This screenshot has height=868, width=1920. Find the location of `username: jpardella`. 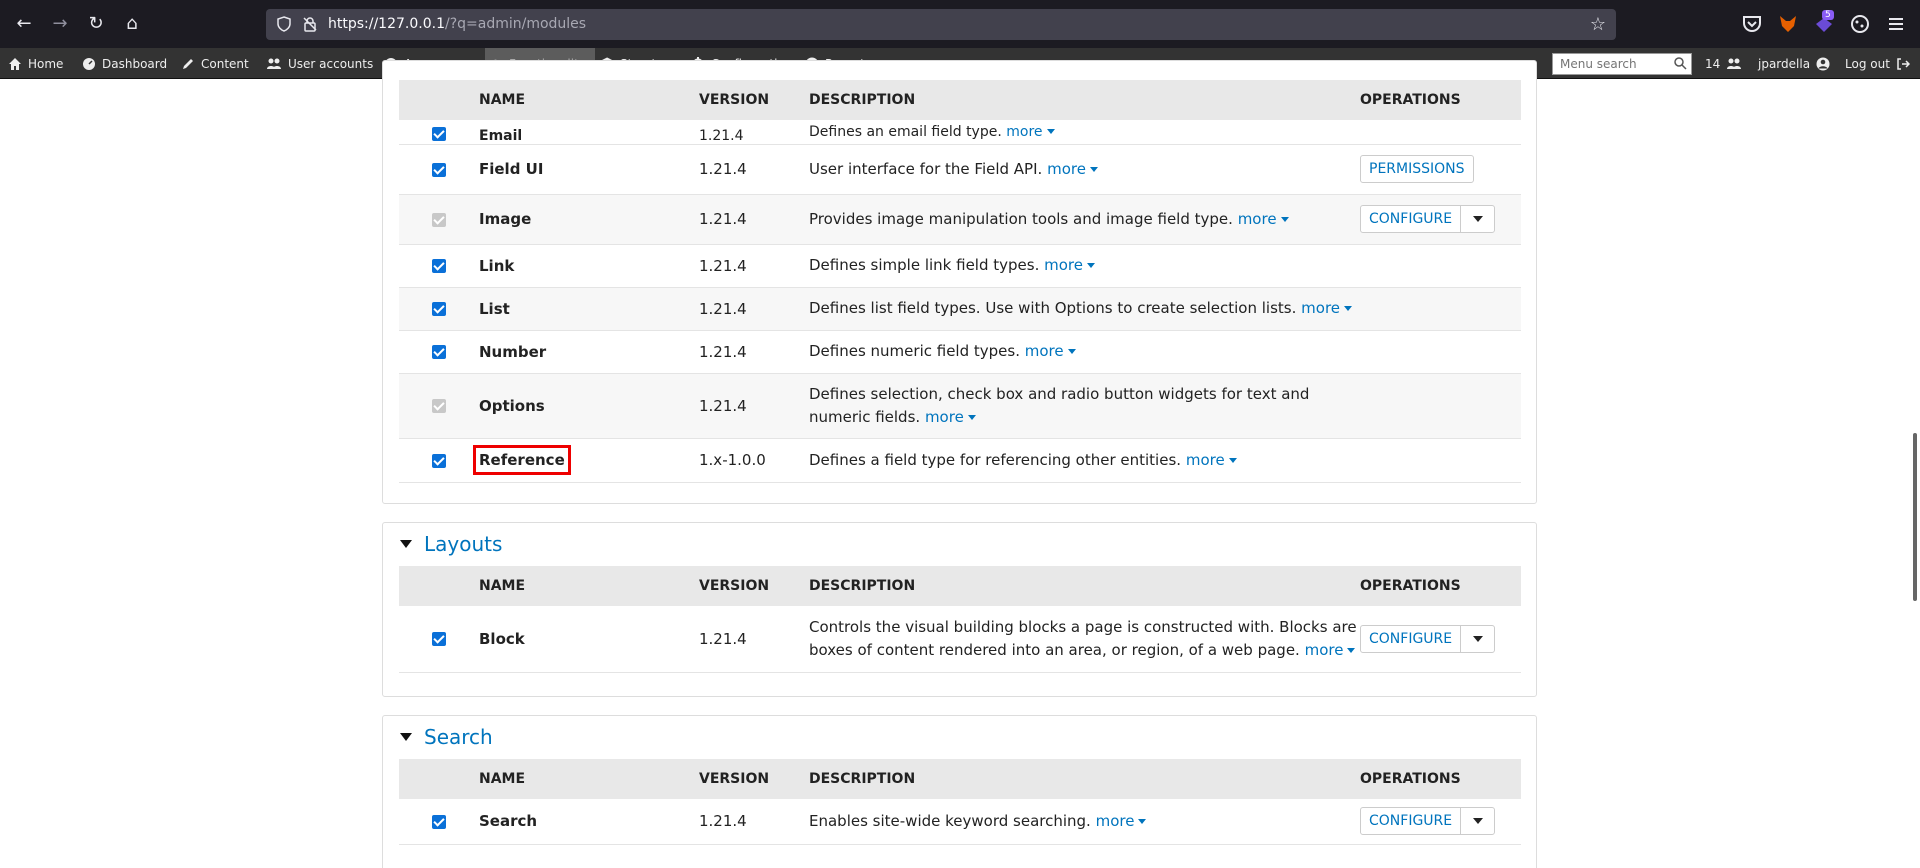

username: jpardella is located at coordinates (1784, 63).